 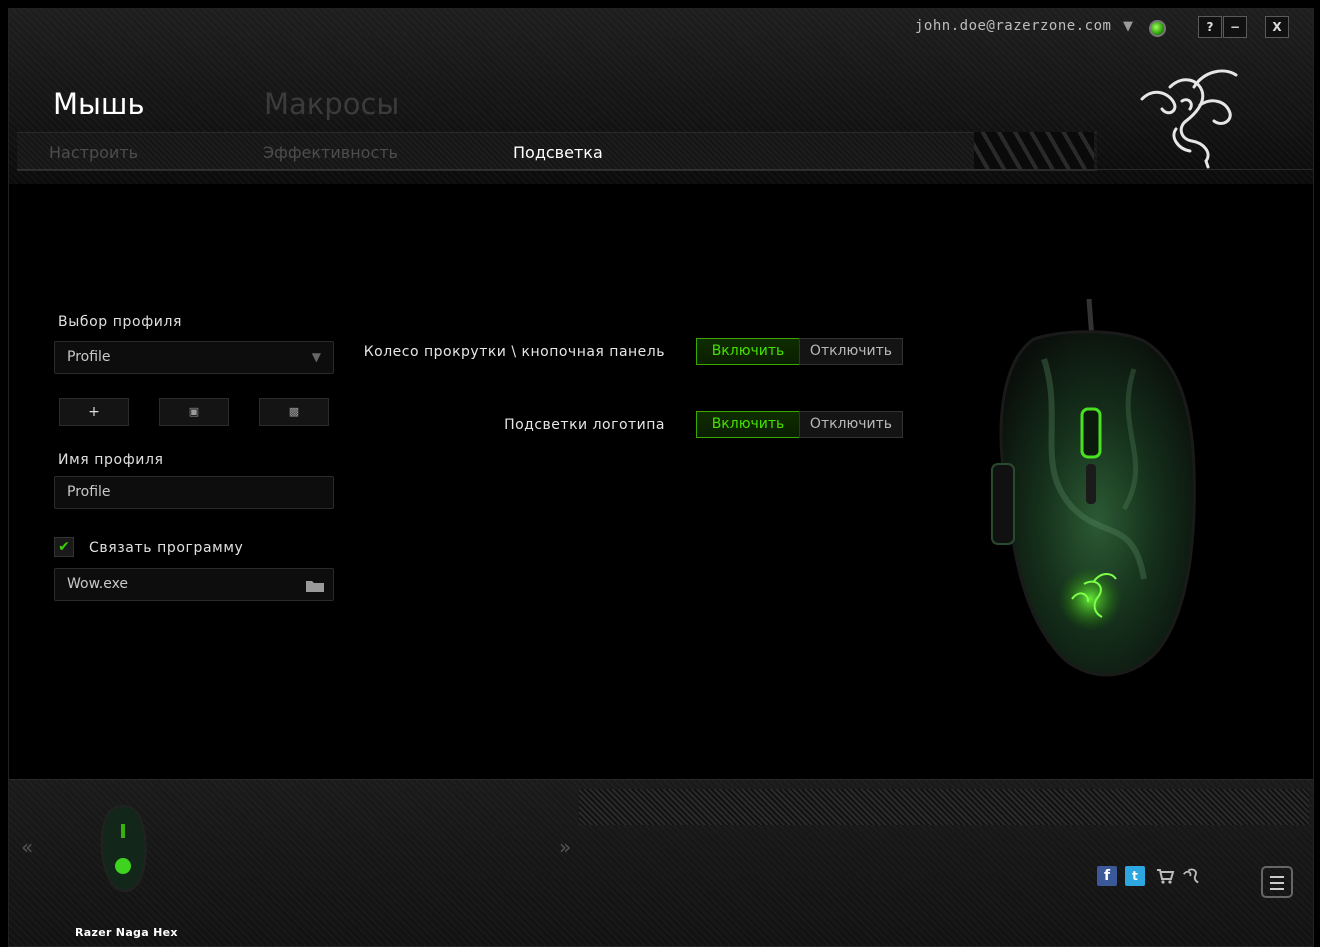 I want to click on decor-stripes, so click(x=1034, y=150).